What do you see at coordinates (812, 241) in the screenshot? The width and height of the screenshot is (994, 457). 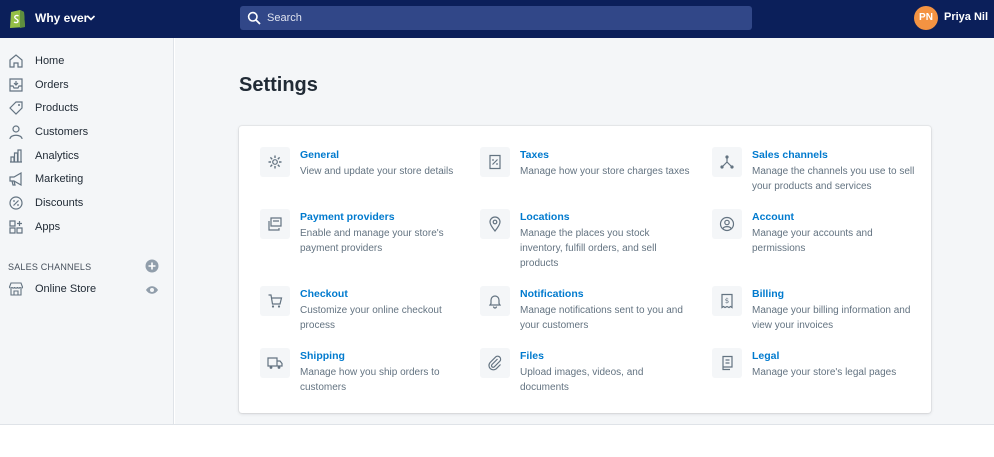 I see `setting-description: Manage your accounts and permissions` at bounding box center [812, 241].